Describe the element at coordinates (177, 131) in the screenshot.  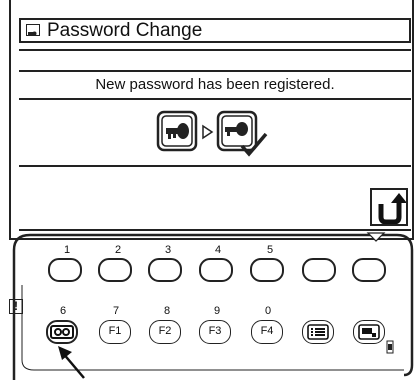
I see `key-locked-icon` at that location.